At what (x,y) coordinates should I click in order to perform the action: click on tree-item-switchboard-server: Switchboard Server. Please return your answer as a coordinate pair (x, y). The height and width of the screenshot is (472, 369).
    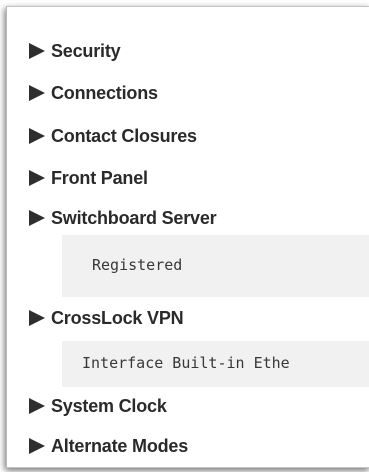
    Looking at the image, I should click on (123, 218).